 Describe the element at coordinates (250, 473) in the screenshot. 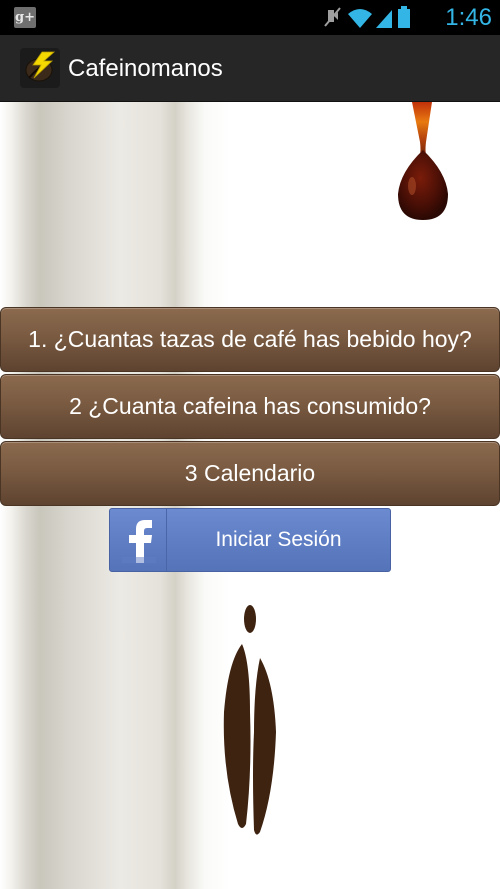

I see `menu-button-calendar: 3 Calendario` at that location.